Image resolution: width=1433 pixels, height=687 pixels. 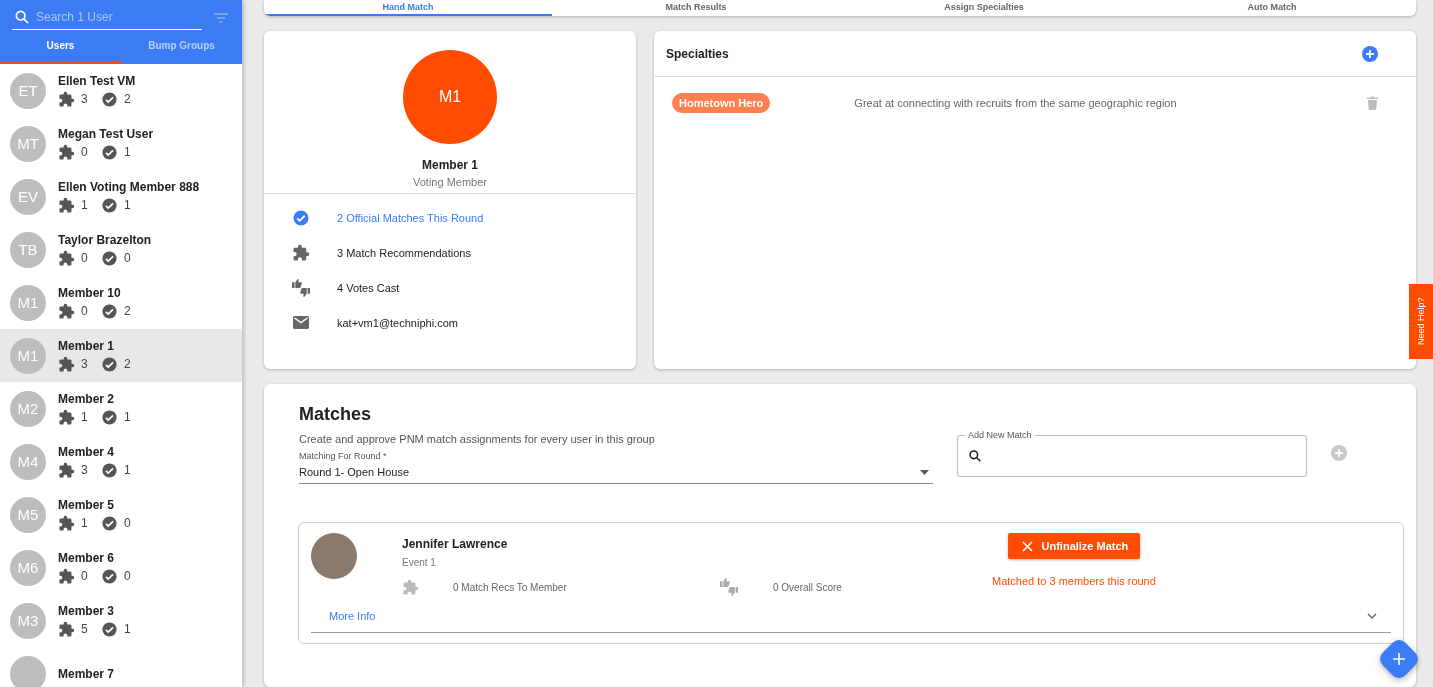 What do you see at coordinates (121, 302) in the screenshot?
I see `user-list-item: M1 Member 10 0 2` at bounding box center [121, 302].